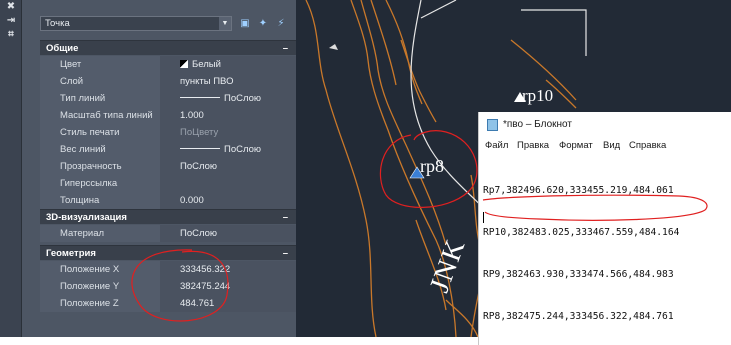 The image size is (731, 345). What do you see at coordinates (11, 35) in the screenshot?
I see `properties-menu-icon: ⌗` at bounding box center [11, 35].